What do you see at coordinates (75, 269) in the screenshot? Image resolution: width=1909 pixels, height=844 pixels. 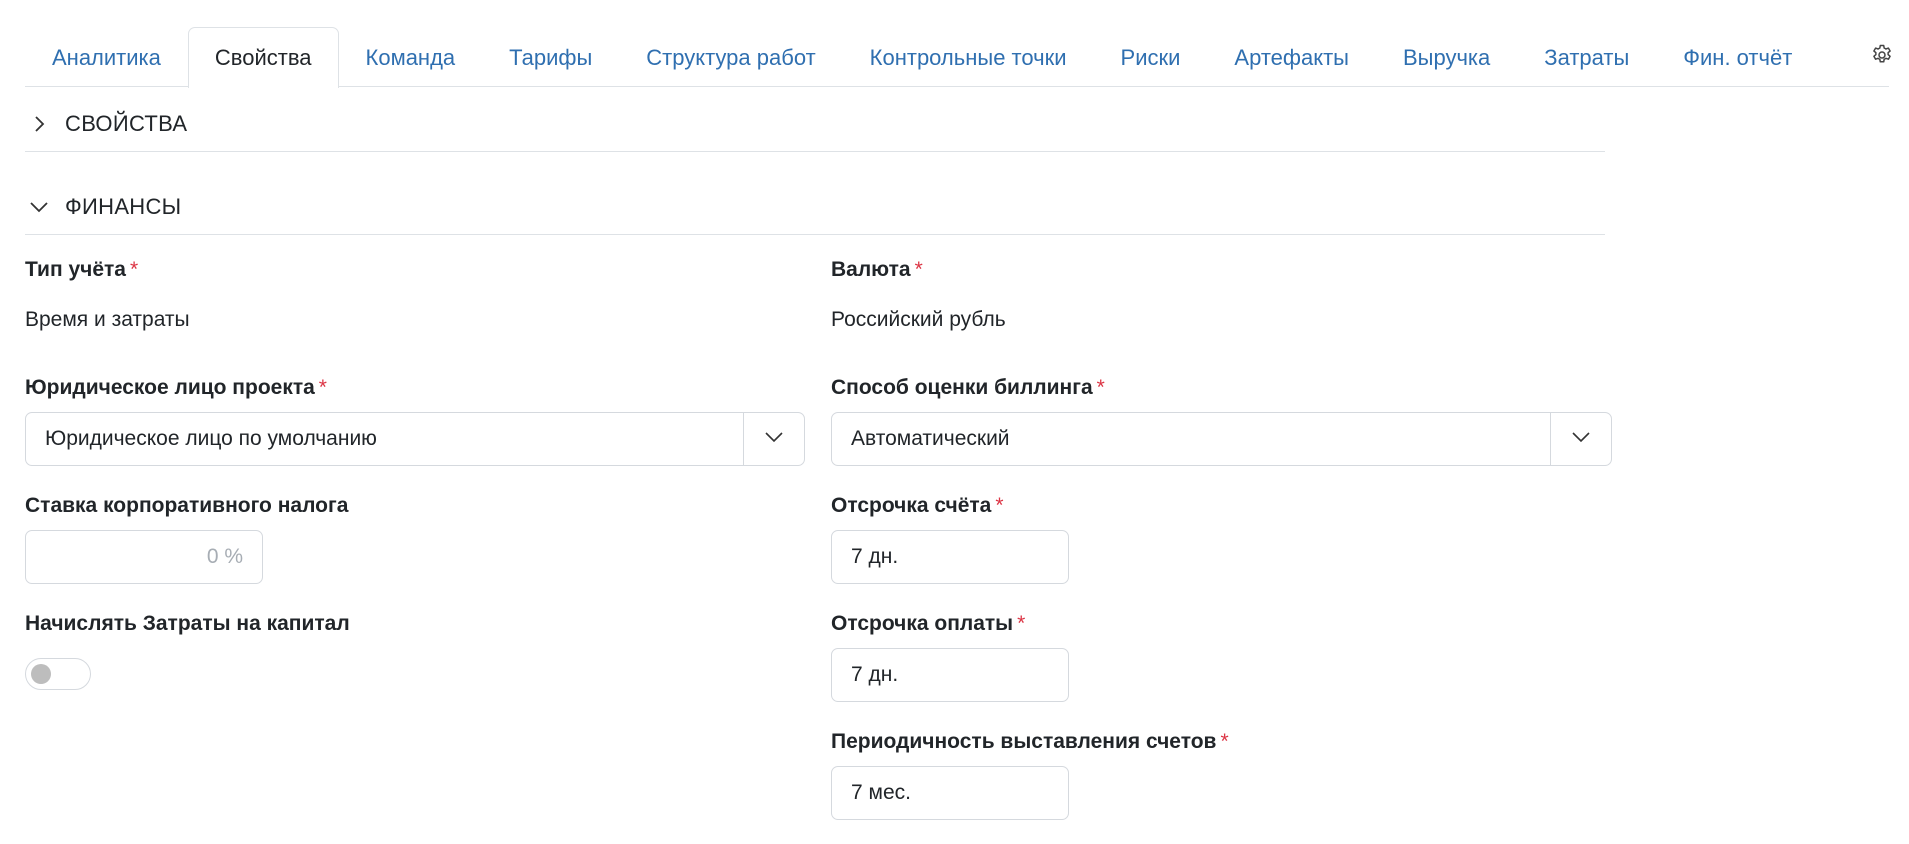 I see `accounting-type-label-text: Тип учёта` at bounding box center [75, 269].